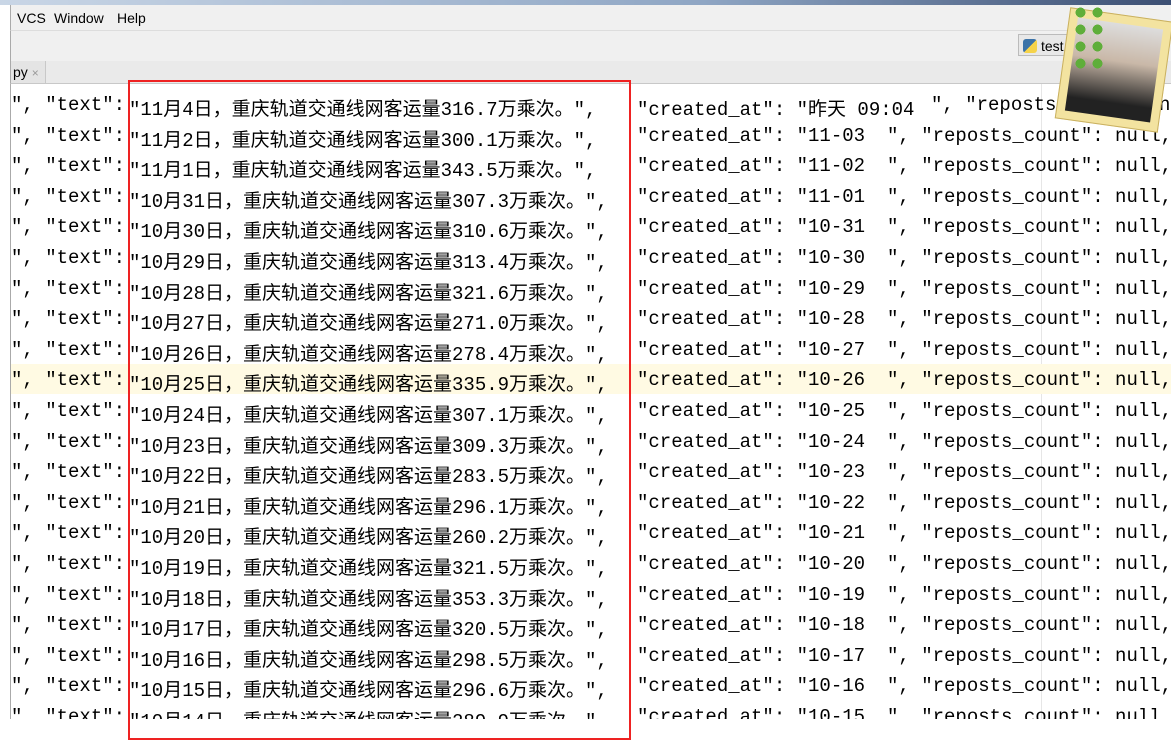  What do you see at coordinates (751, 655) in the screenshot?
I see `created-at: "created_at": "10-17` at bounding box center [751, 655].